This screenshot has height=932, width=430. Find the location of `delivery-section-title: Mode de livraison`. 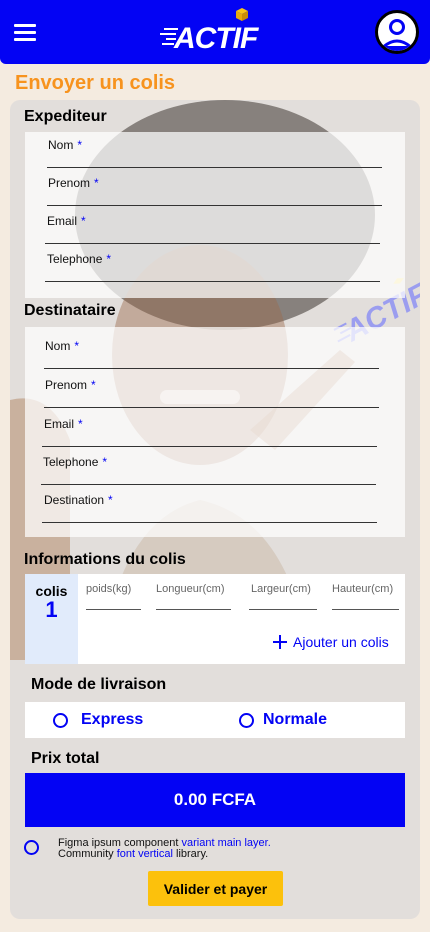

delivery-section-title: Mode de livraison is located at coordinates (99, 684).